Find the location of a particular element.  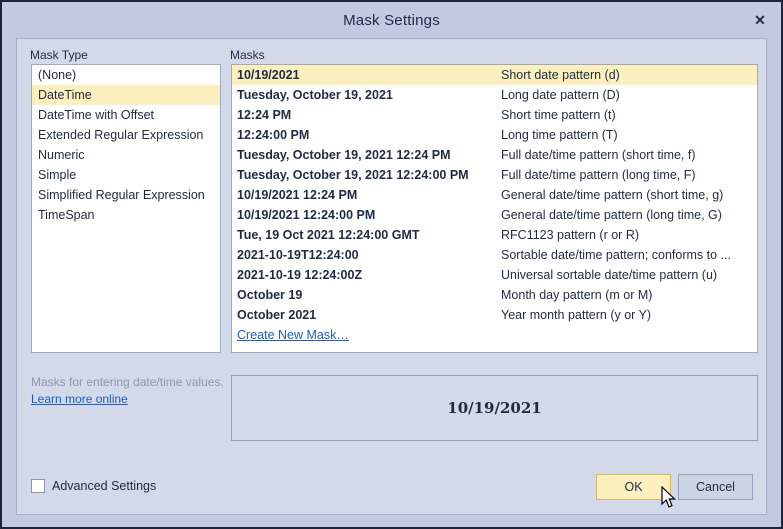

mask-description-cell: Long date pattern (D) is located at coordinates (560, 95).